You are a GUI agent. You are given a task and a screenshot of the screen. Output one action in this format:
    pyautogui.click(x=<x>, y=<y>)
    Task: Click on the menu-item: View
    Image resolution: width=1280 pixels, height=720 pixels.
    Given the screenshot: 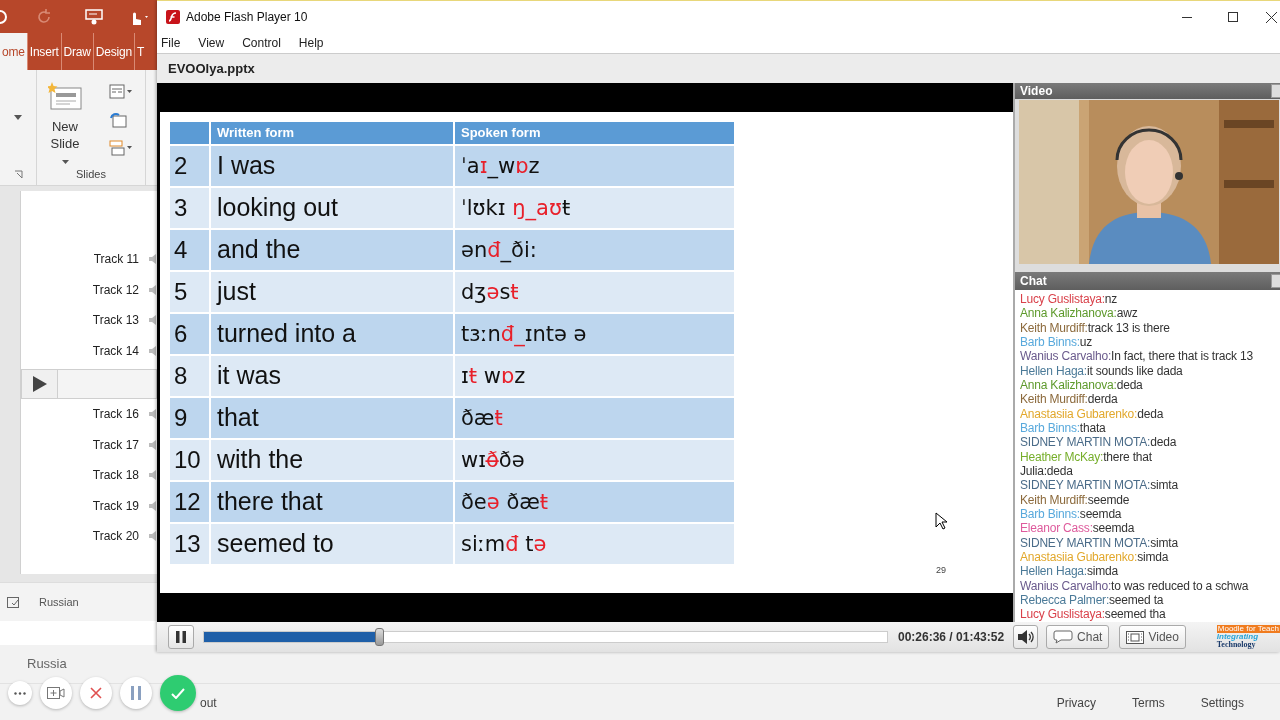 What is the action you would take?
    pyautogui.click(x=212, y=43)
    